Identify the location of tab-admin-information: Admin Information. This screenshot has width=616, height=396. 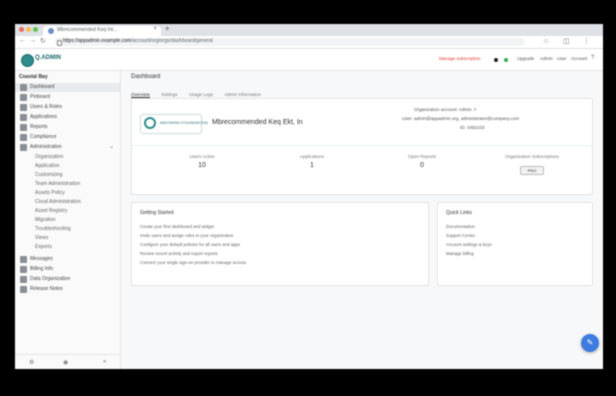
(242, 94).